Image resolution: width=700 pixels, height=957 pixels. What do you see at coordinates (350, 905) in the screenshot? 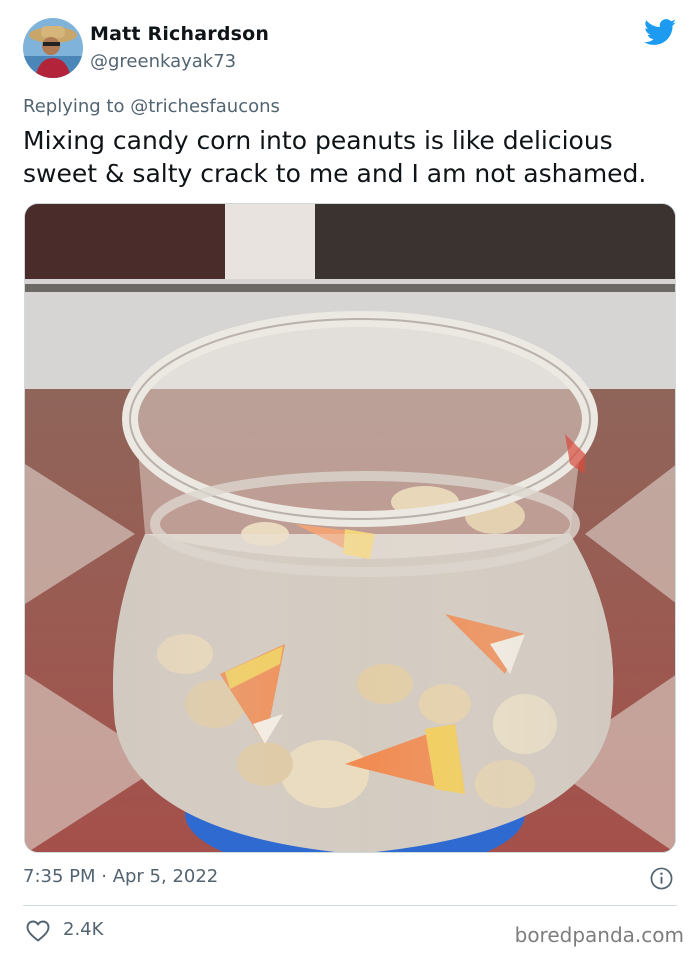
I see `divider` at bounding box center [350, 905].